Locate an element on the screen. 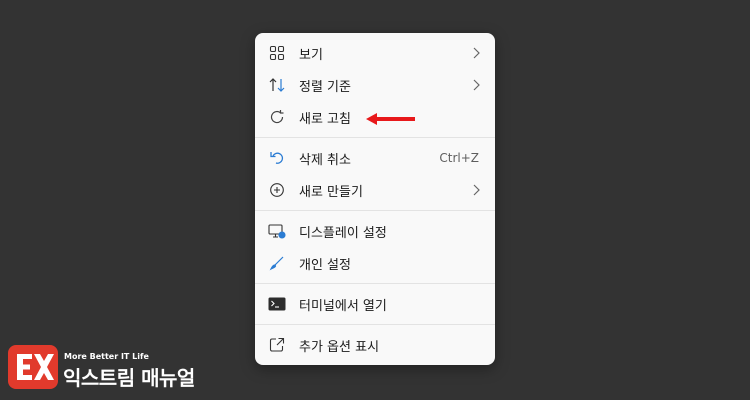  logo-tagline: More Better IT Life is located at coordinates (106, 356).